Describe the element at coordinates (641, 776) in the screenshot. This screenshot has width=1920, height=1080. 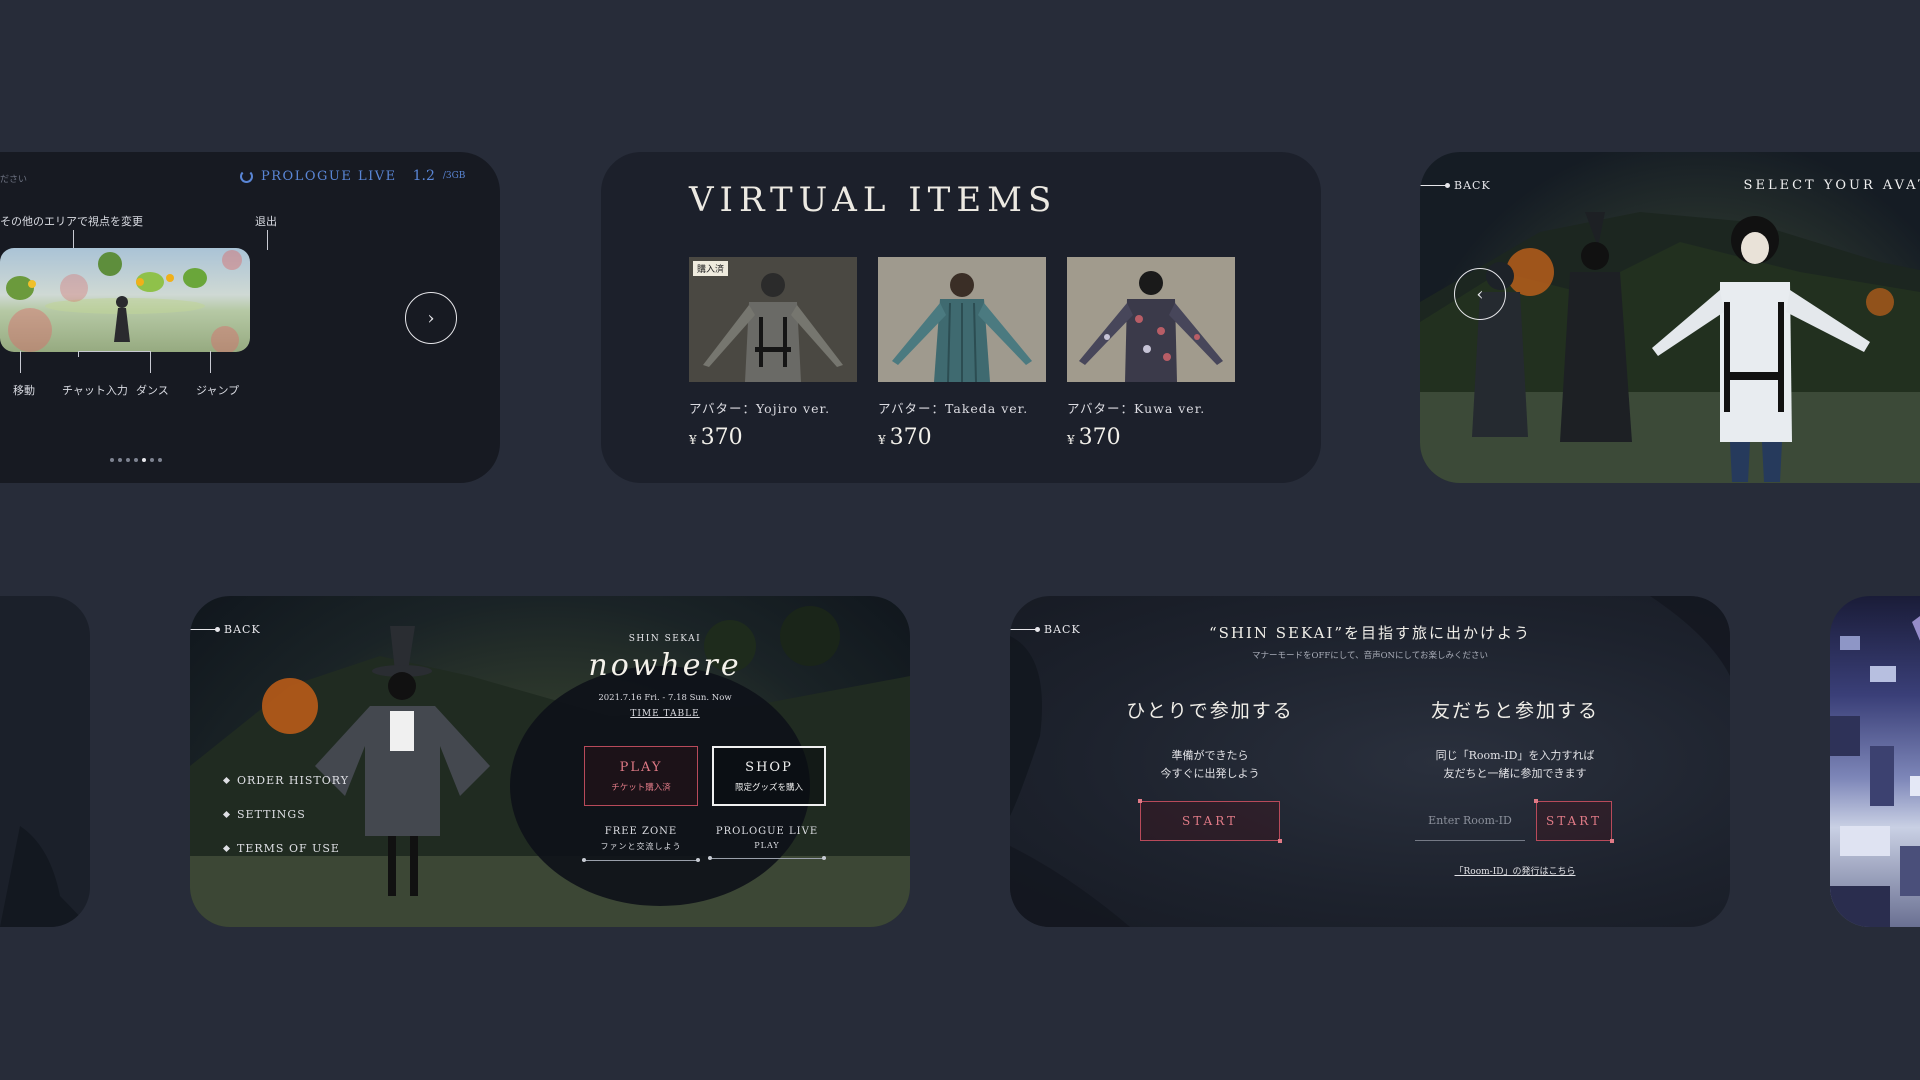
I see `play-button: PLAY チケット購入済` at that location.